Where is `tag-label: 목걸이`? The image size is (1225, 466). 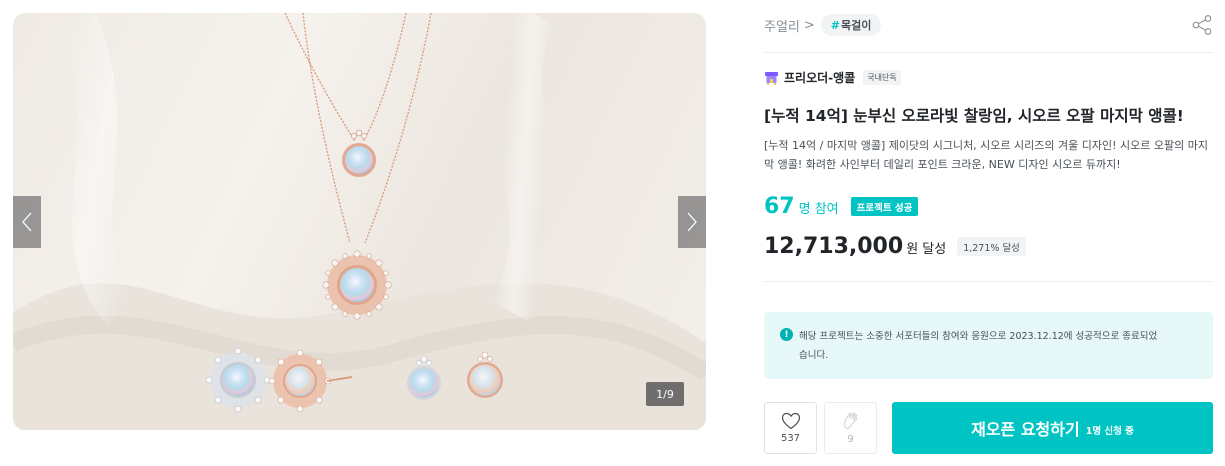 tag-label: 목걸이 is located at coordinates (856, 25).